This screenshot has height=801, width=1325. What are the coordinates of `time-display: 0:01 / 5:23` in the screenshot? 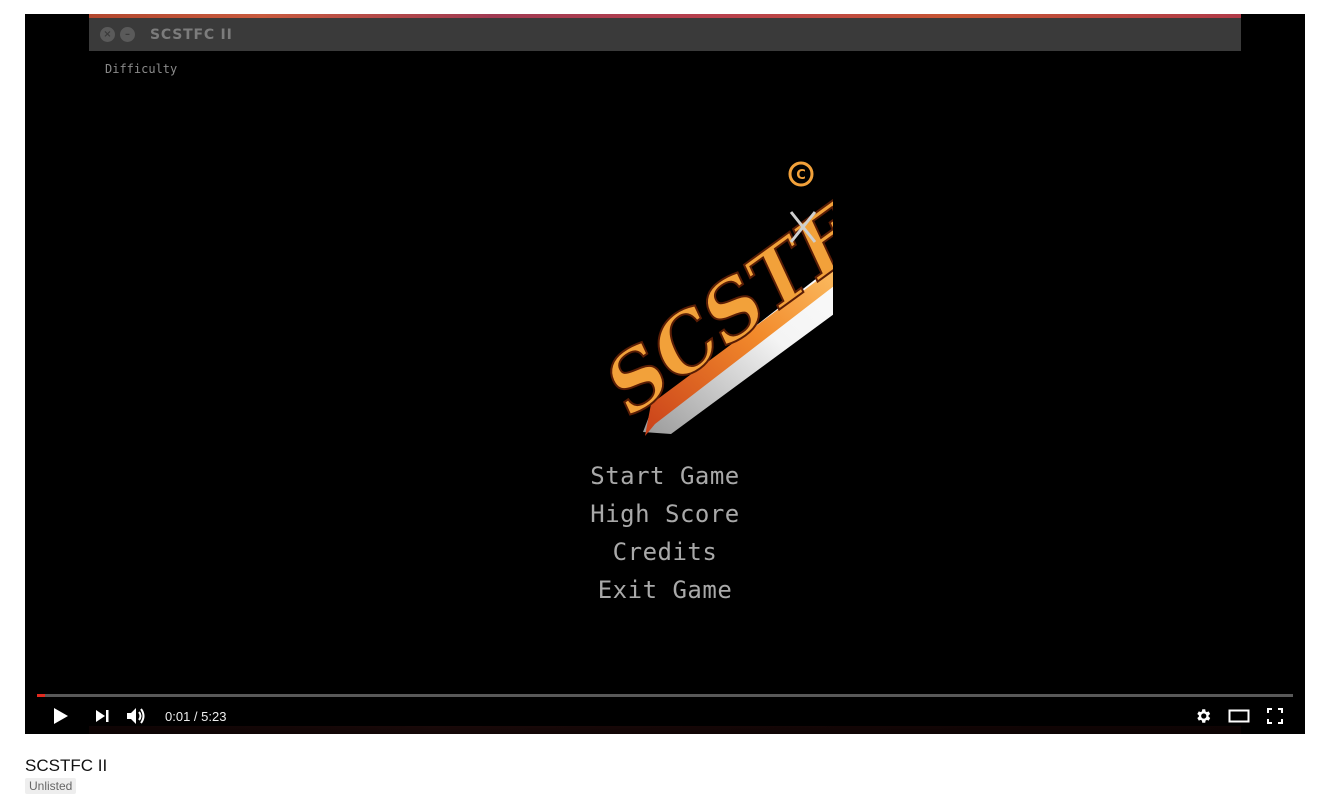 It's located at (195, 716).